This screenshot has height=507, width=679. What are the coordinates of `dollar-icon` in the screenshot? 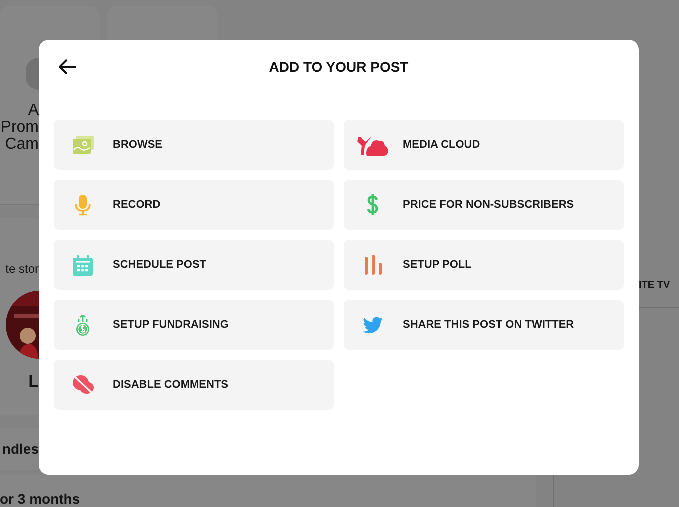 It's located at (373, 205).